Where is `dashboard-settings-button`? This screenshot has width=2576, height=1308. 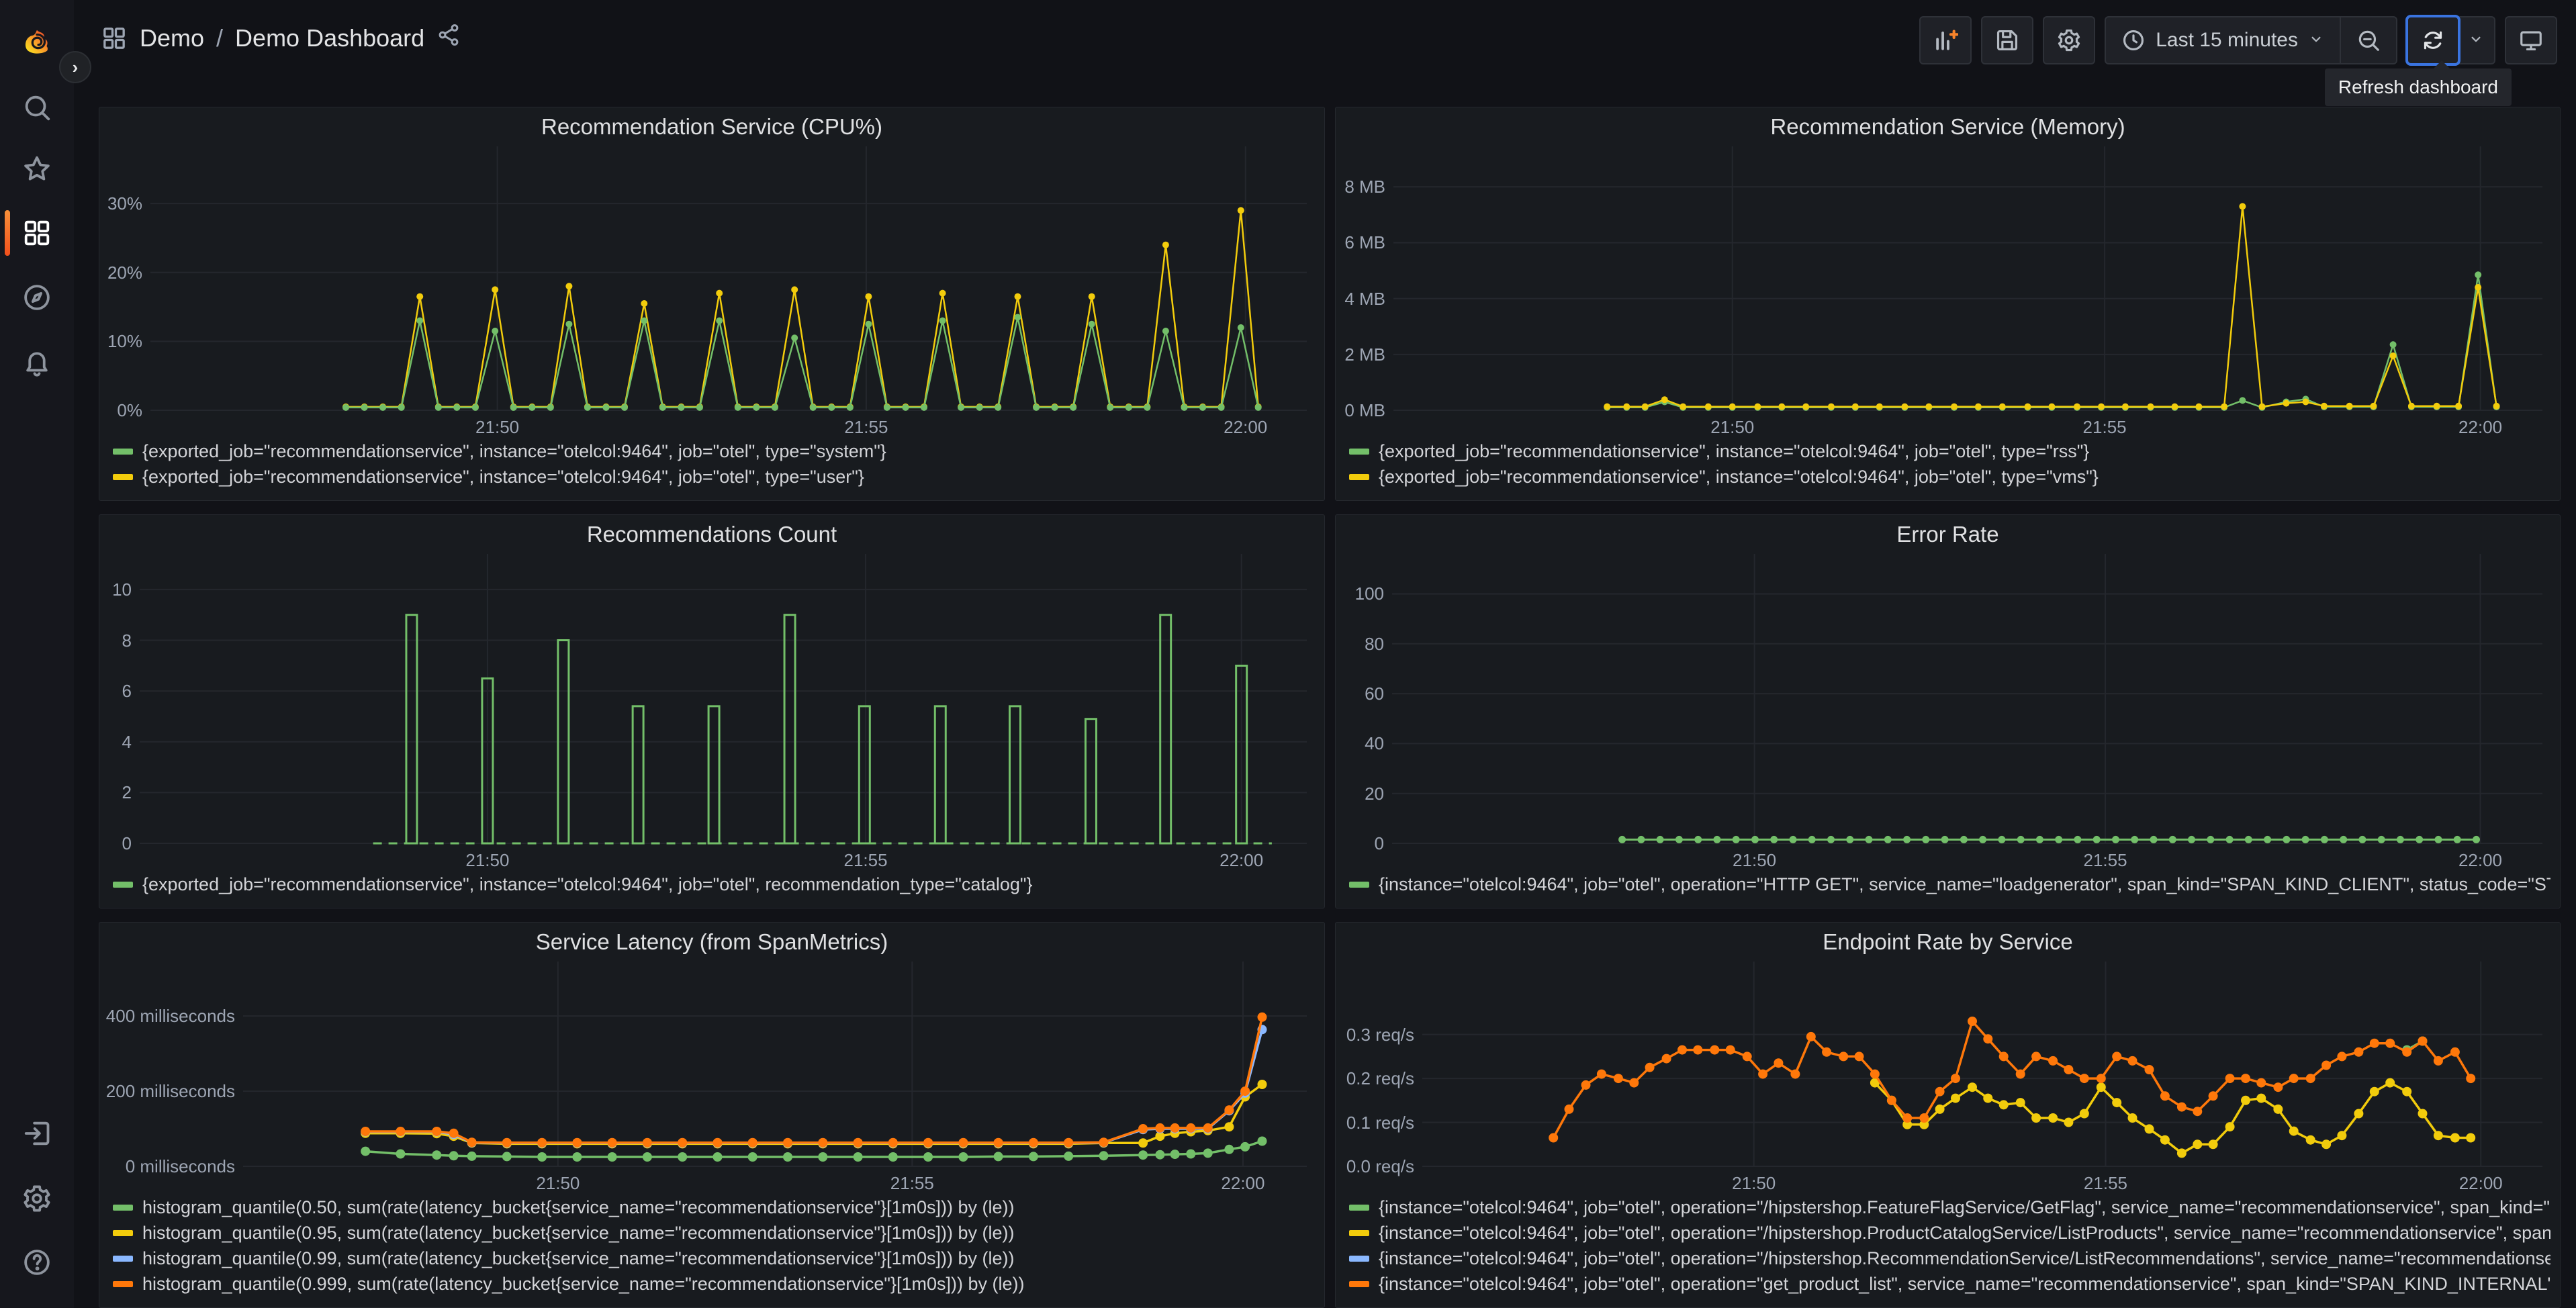 dashboard-settings-button is located at coordinates (2069, 40).